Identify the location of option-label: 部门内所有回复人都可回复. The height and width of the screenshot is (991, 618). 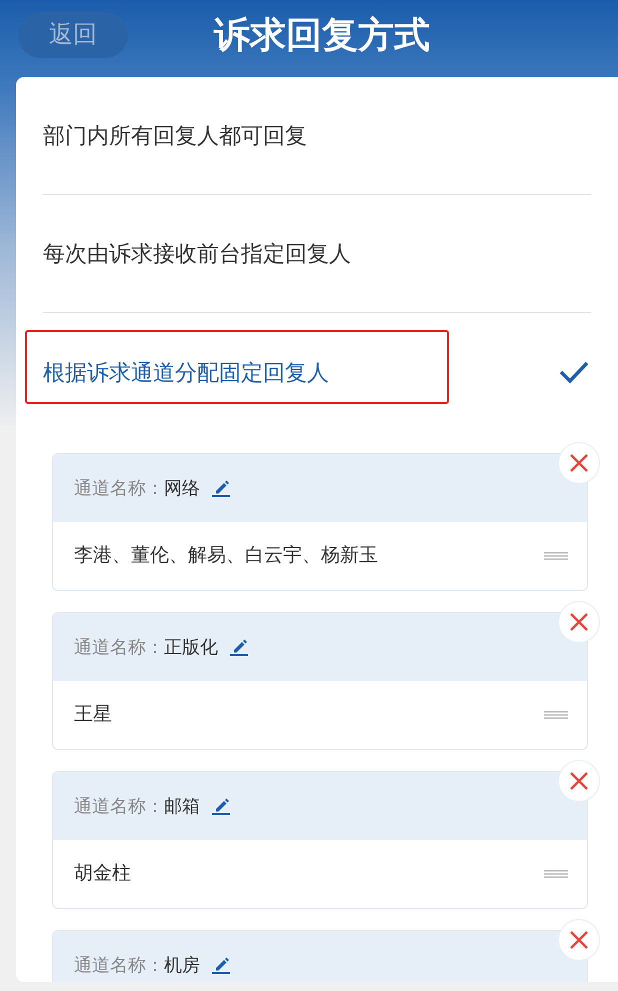
(175, 135).